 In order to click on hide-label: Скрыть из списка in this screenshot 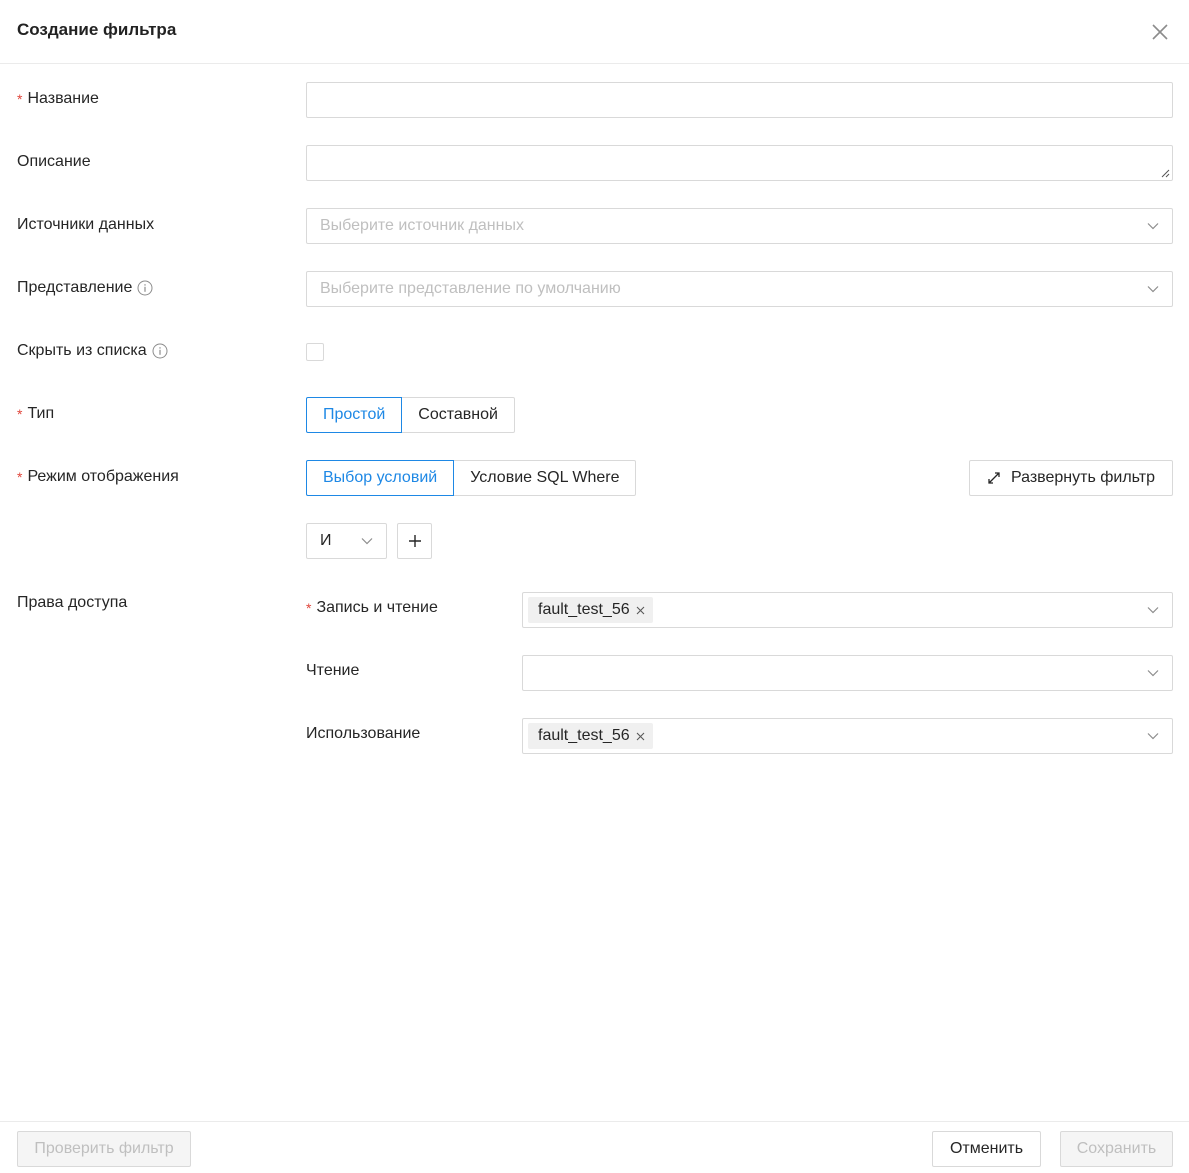, I will do `click(92, 351)`.